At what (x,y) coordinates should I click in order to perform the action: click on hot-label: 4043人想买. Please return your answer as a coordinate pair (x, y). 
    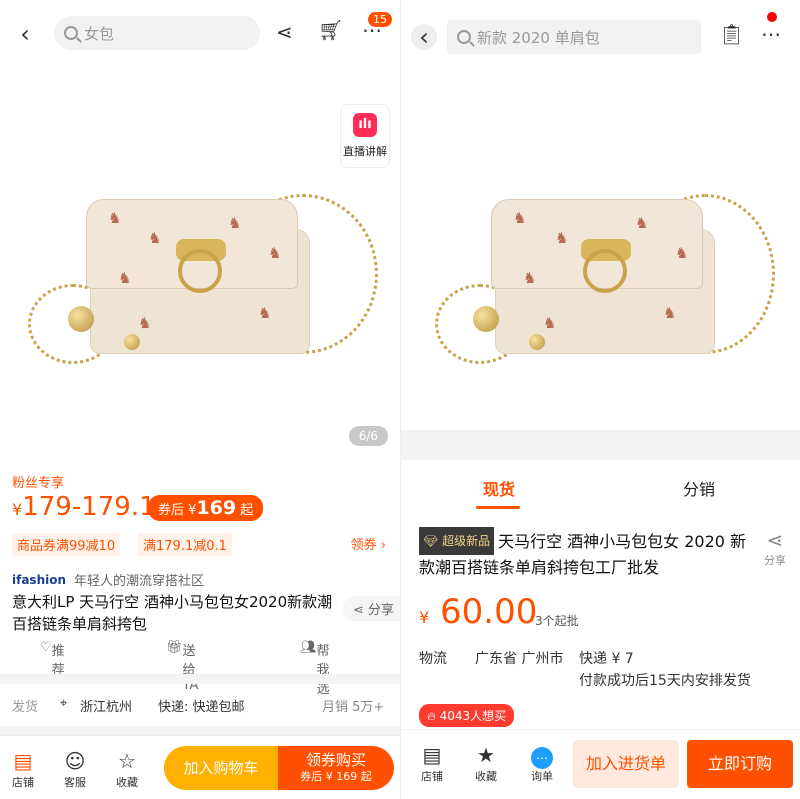
    Looking at the image, I should click on (473, 716).